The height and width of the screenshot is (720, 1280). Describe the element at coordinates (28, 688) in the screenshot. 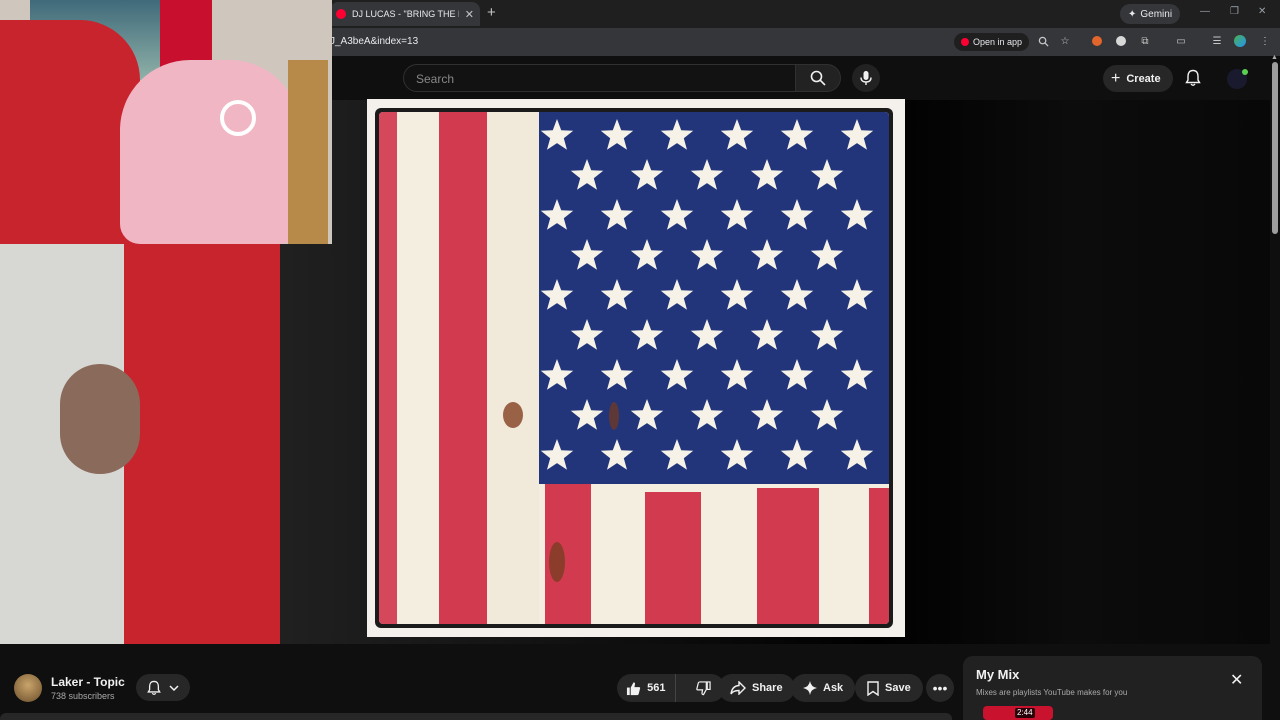

I see `channel-avatar` at that location.